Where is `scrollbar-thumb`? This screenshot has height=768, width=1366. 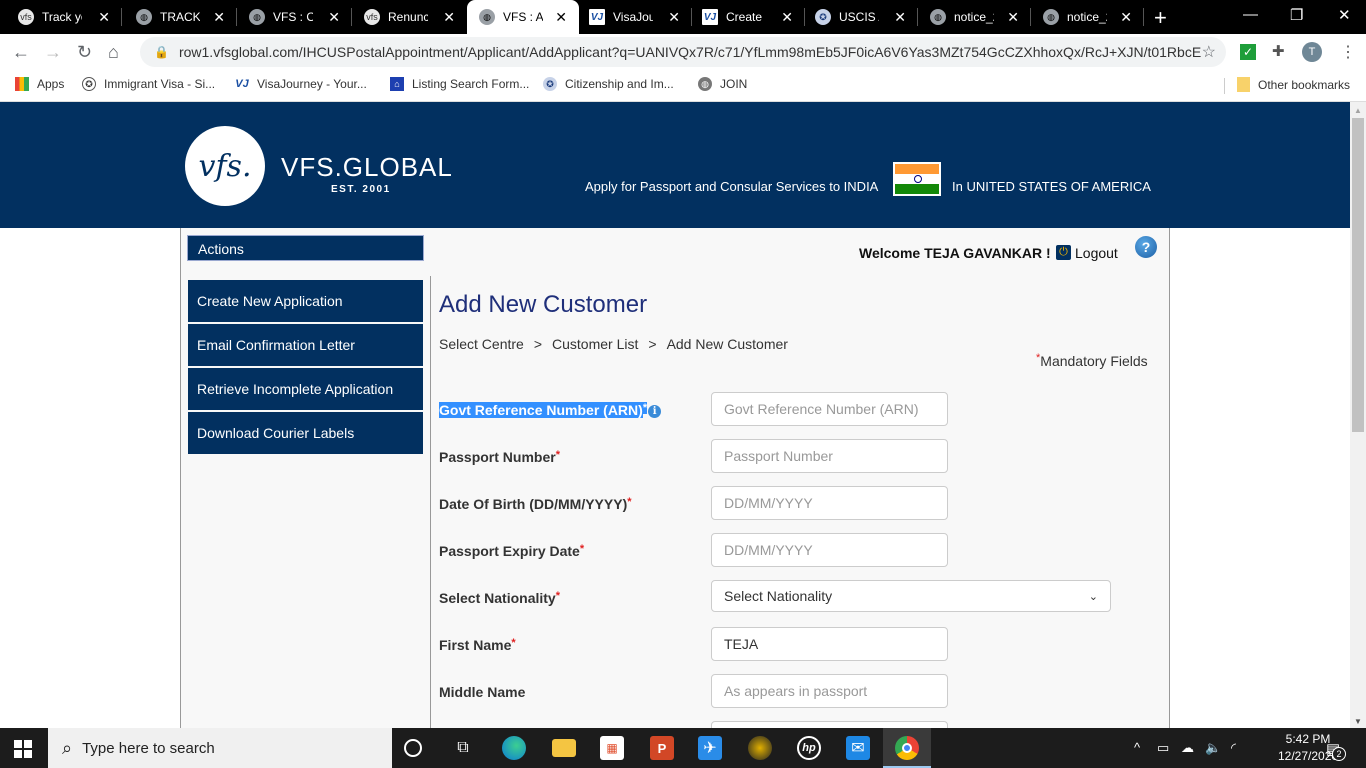
scrollbar-thumb is located at coordinates (1358, 275).